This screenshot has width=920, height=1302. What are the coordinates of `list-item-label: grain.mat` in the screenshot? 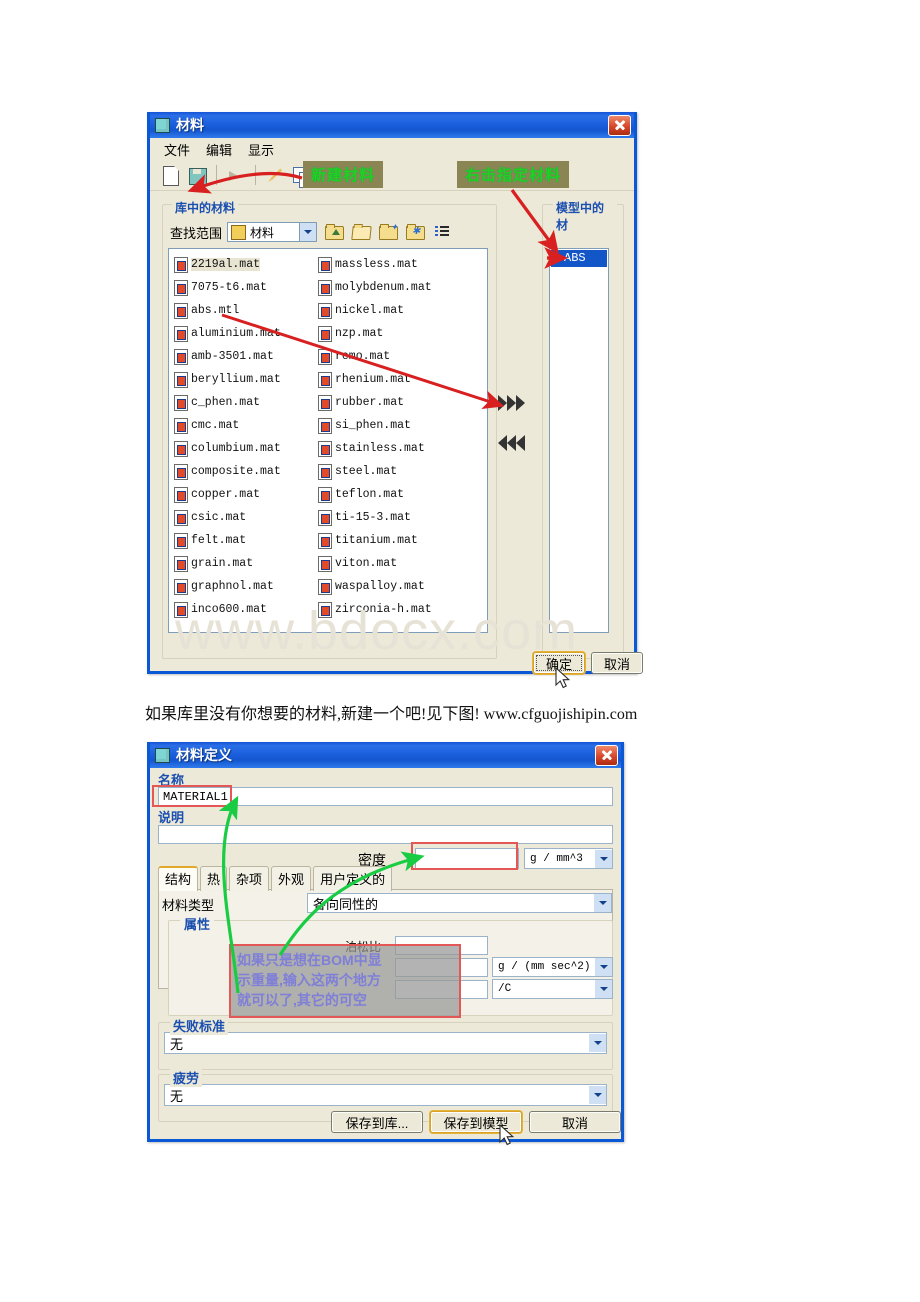 It's located at (222, 563).